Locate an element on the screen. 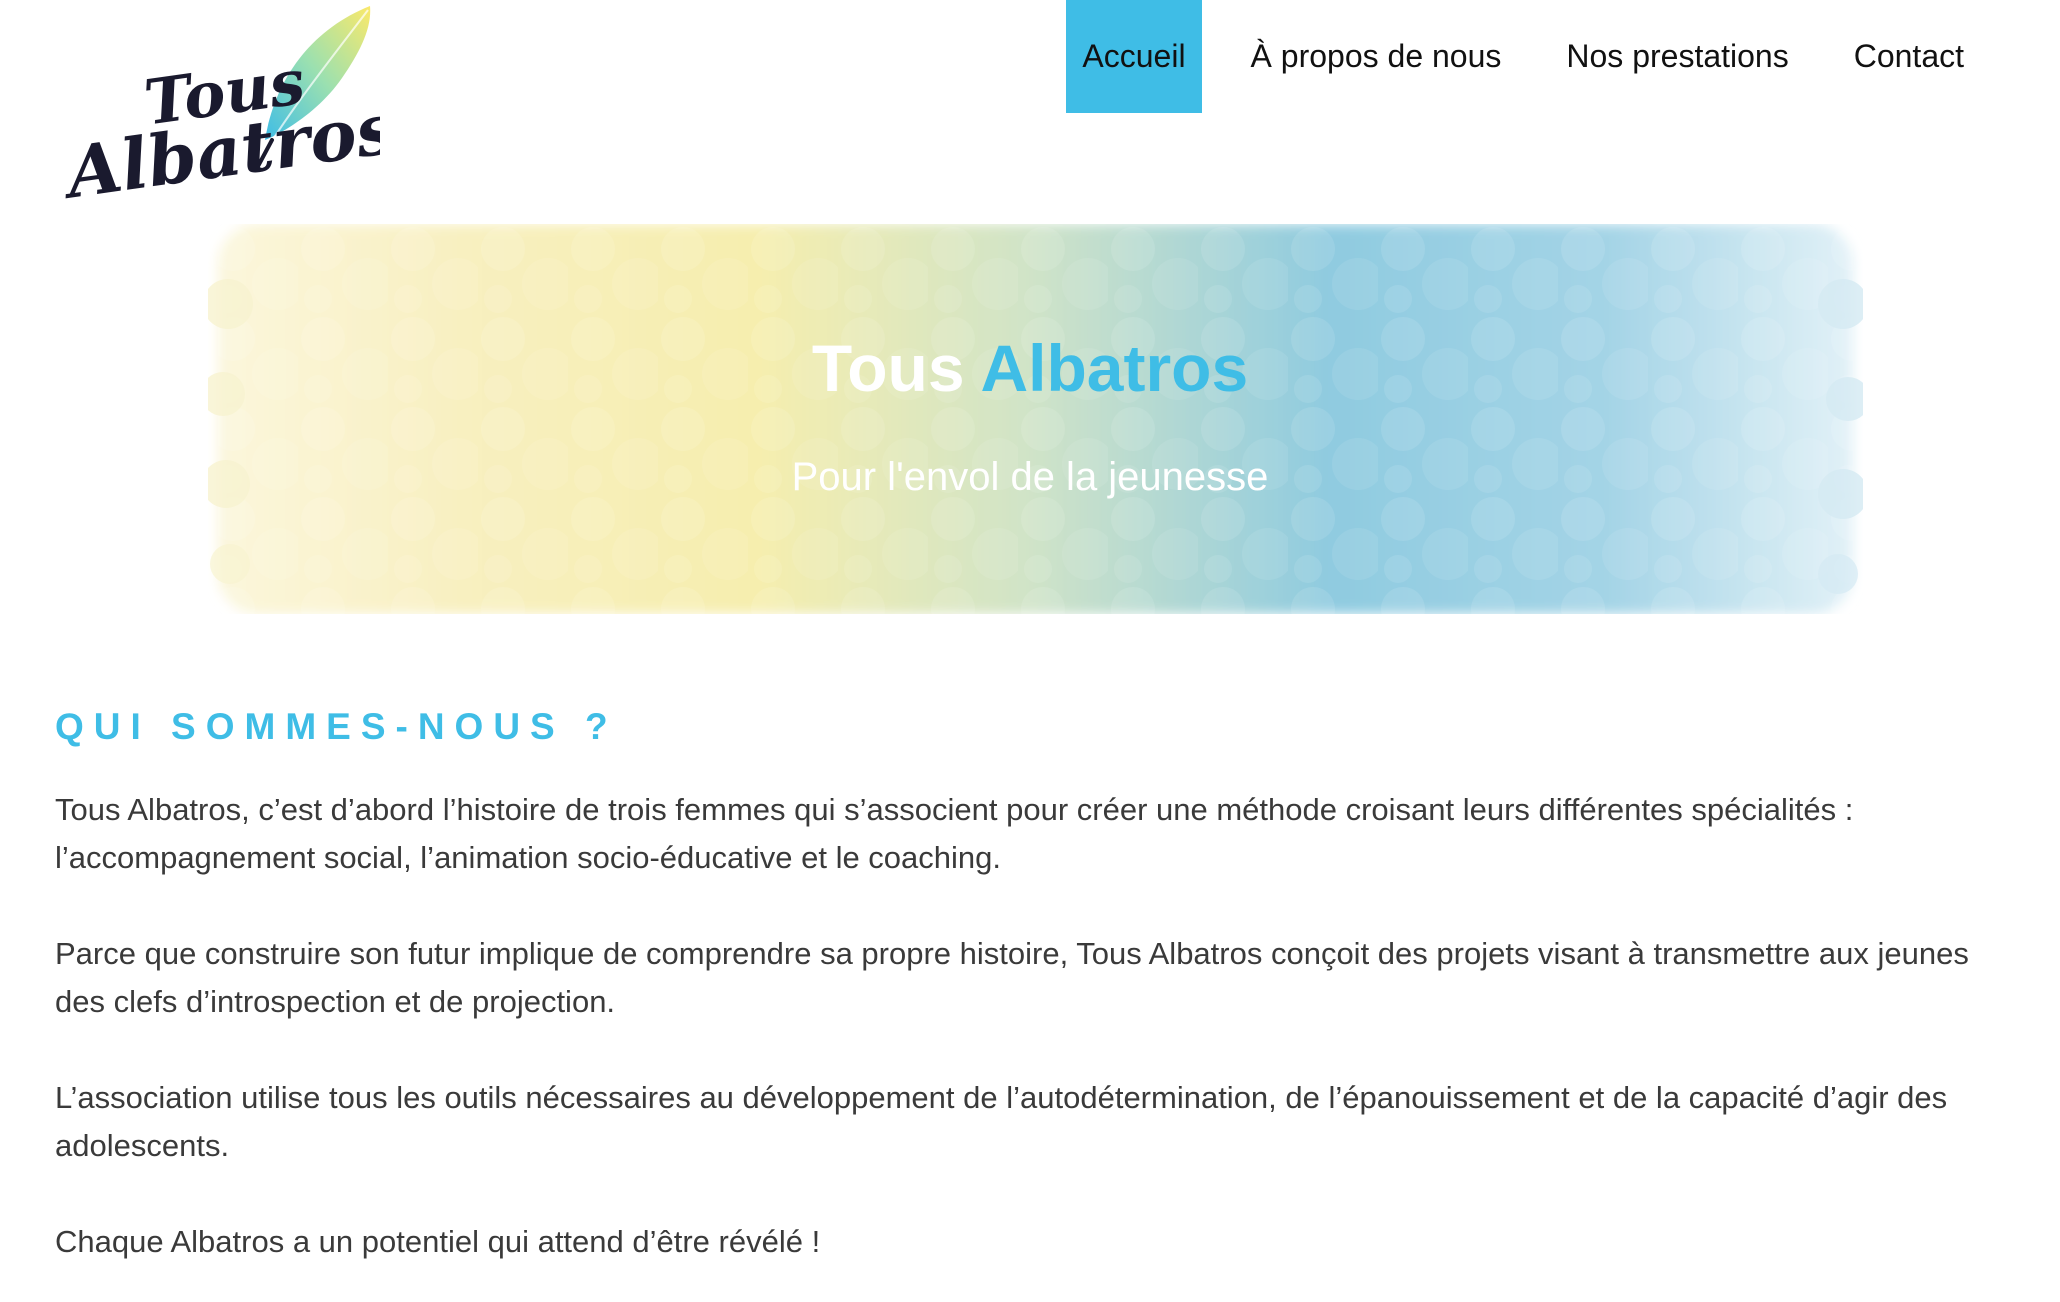 This screenshot has height=1302, width=2060. hero-title-part2: Albatros is located at coordinates (1114, 368).